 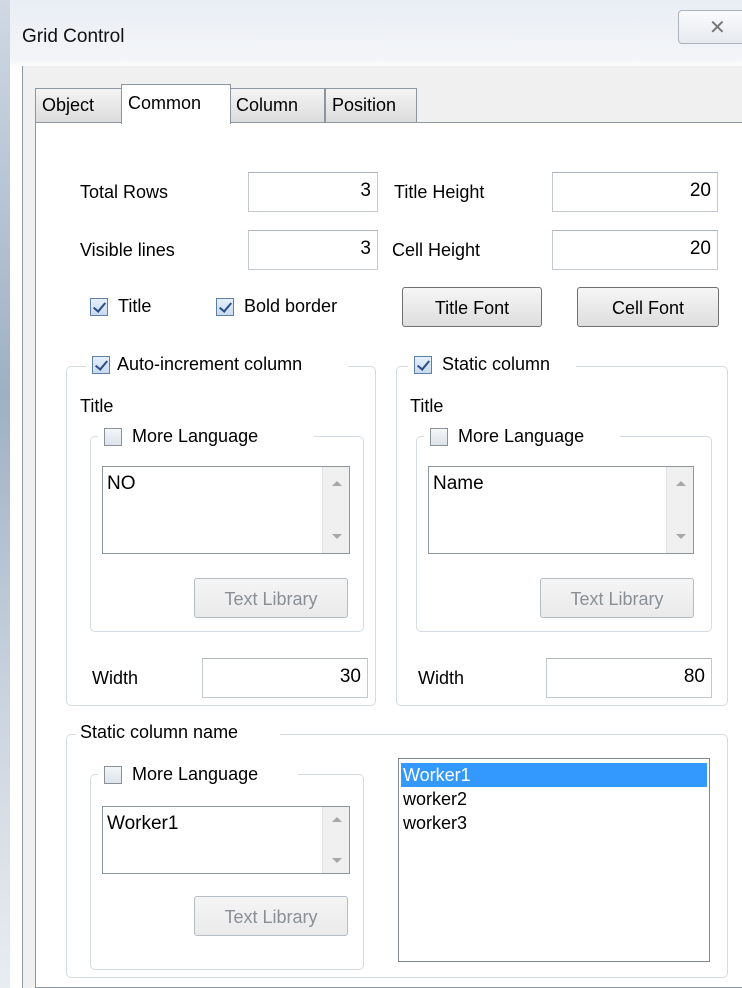 I want to click on bold-border-label: Bold border, so click(x=291, y=306).